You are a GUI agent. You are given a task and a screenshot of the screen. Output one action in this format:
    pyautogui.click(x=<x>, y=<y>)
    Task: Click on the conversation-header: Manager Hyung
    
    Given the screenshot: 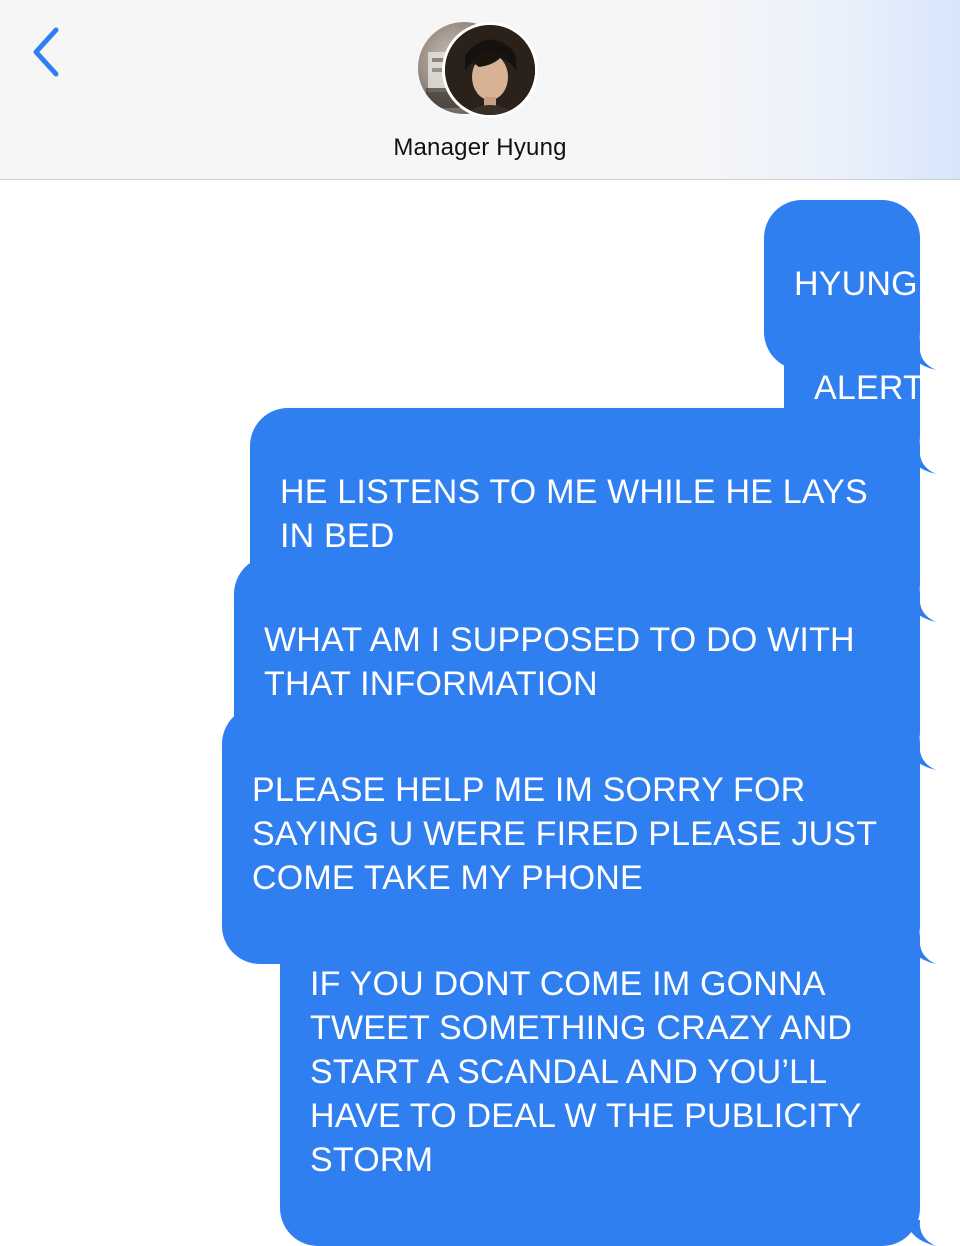 What is the action you would take?
    pyautogui.click(x=480, y=90)
    